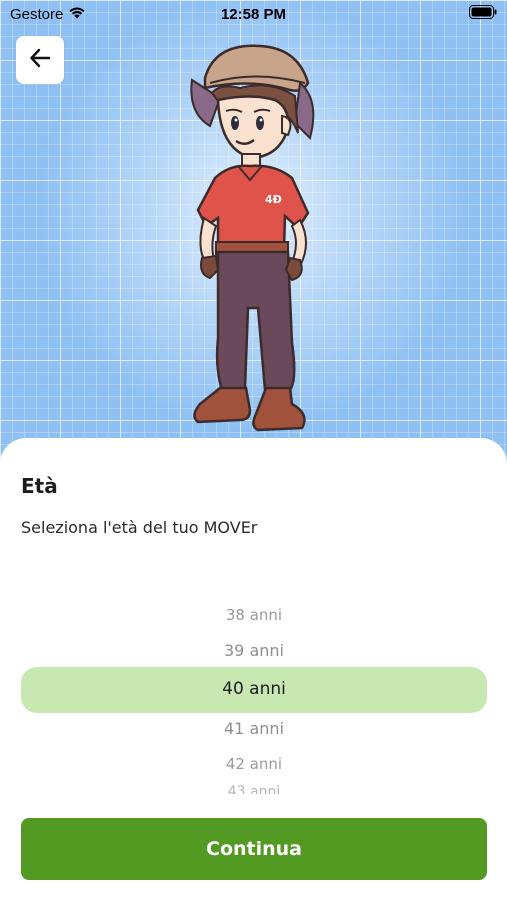 The image size is (507, 900). Describe the element at coordinates (77, 14) in the screenshot. I see `wifi-icon` at that location.